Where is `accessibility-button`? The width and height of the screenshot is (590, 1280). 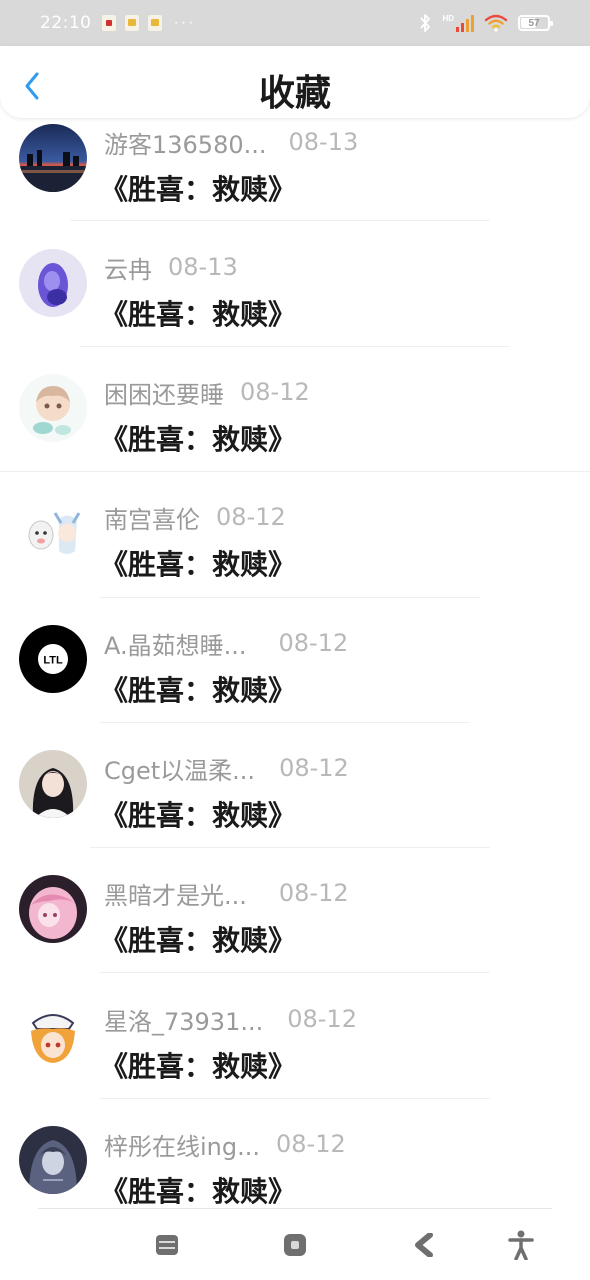 accessibility-button is located at coordinates (521, 1245).